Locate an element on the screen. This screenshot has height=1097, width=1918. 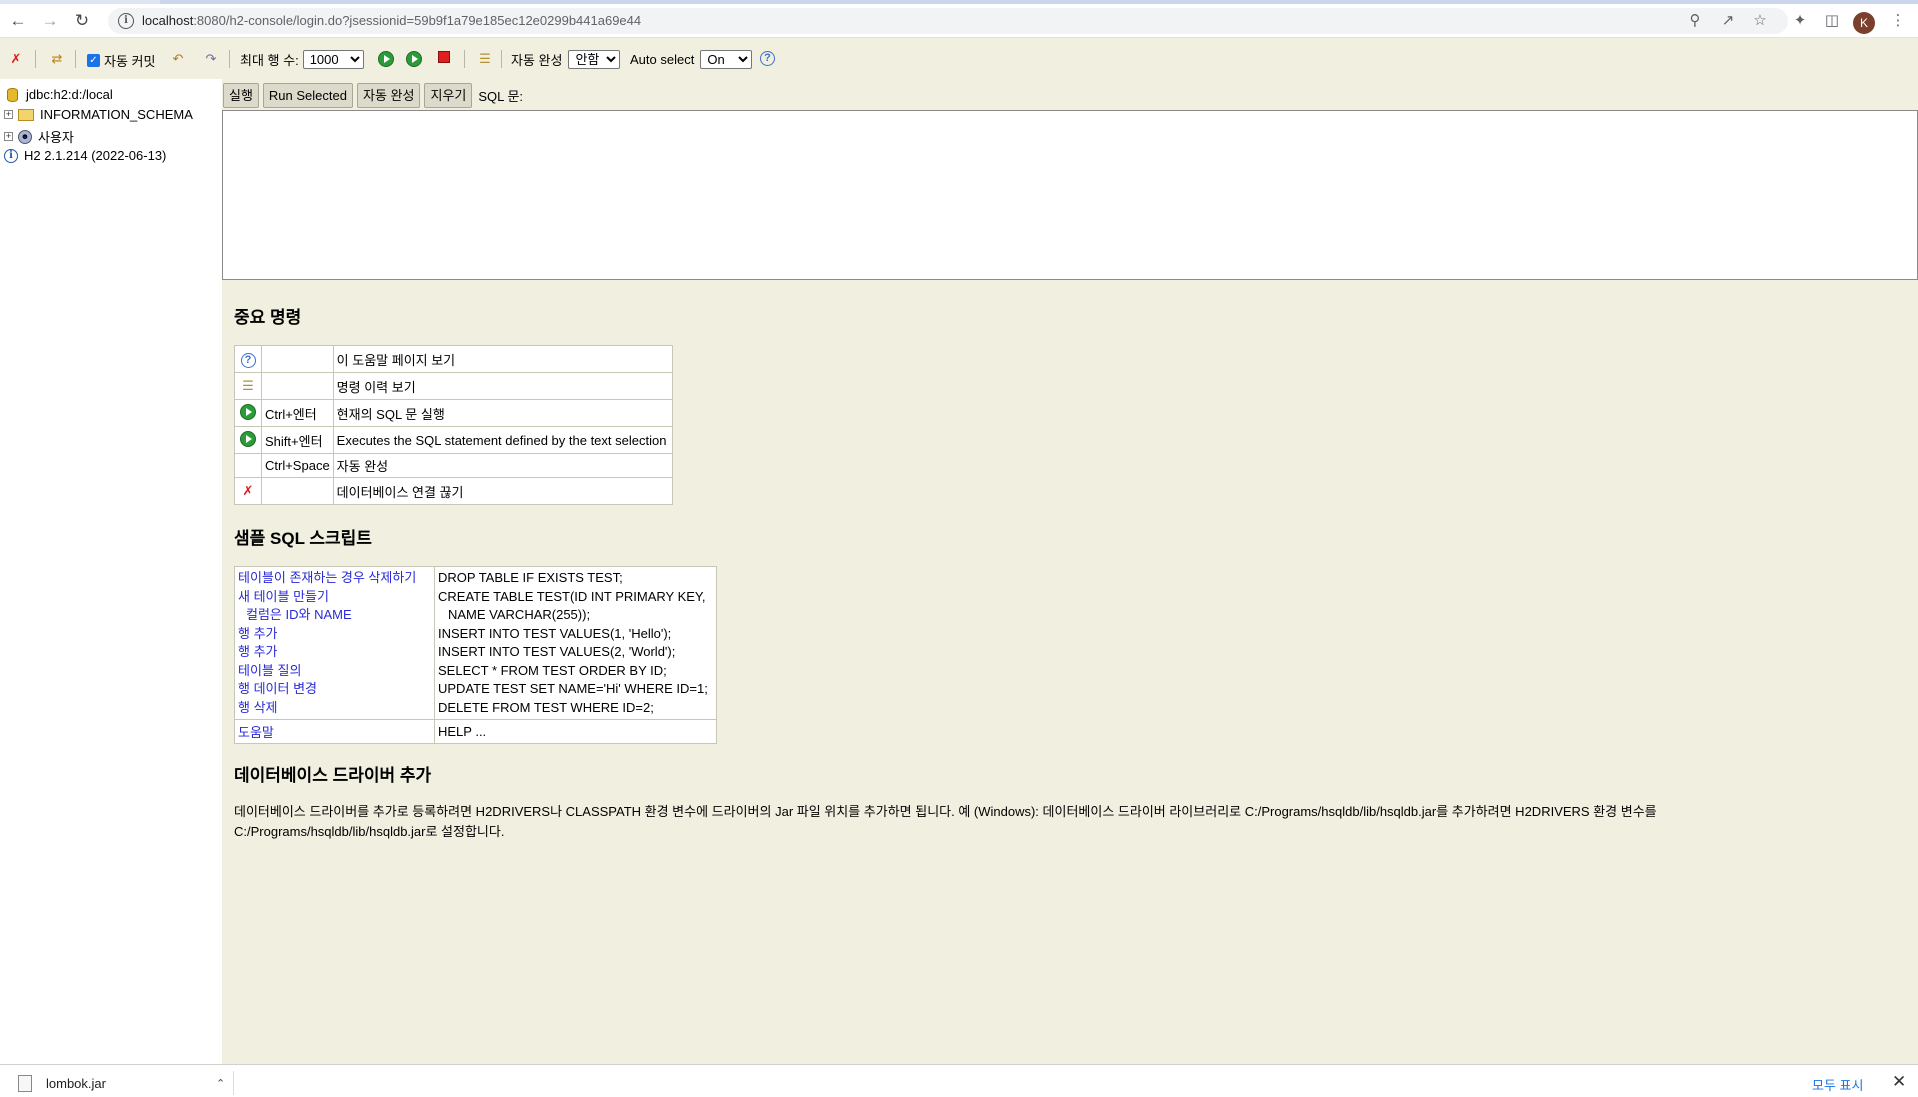
sql-input is located at coordinates (1070, 195).